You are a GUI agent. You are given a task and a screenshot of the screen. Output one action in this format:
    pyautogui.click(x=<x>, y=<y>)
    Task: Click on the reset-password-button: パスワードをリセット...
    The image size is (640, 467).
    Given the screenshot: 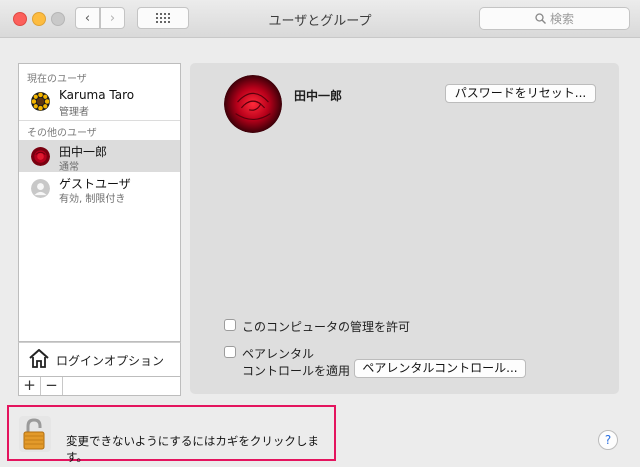 What is the action you would take?
    pyautogui.click(x=520, y=93)
    